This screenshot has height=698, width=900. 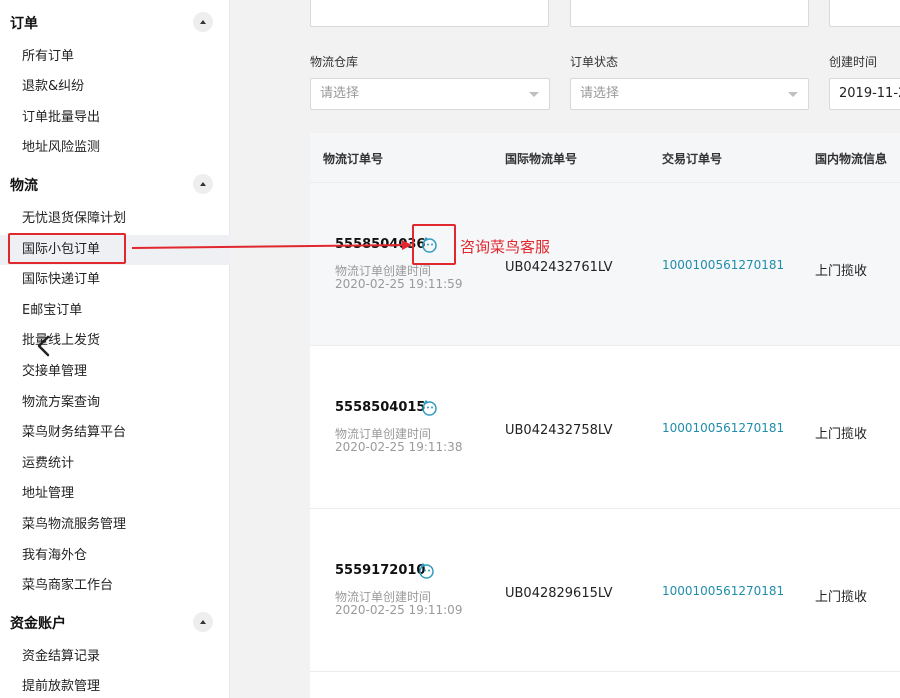 What do you see at coordinates (430, 94) in the screenshot?
I see `warehouse-select: 请选择` at bounding box center [430, 94].